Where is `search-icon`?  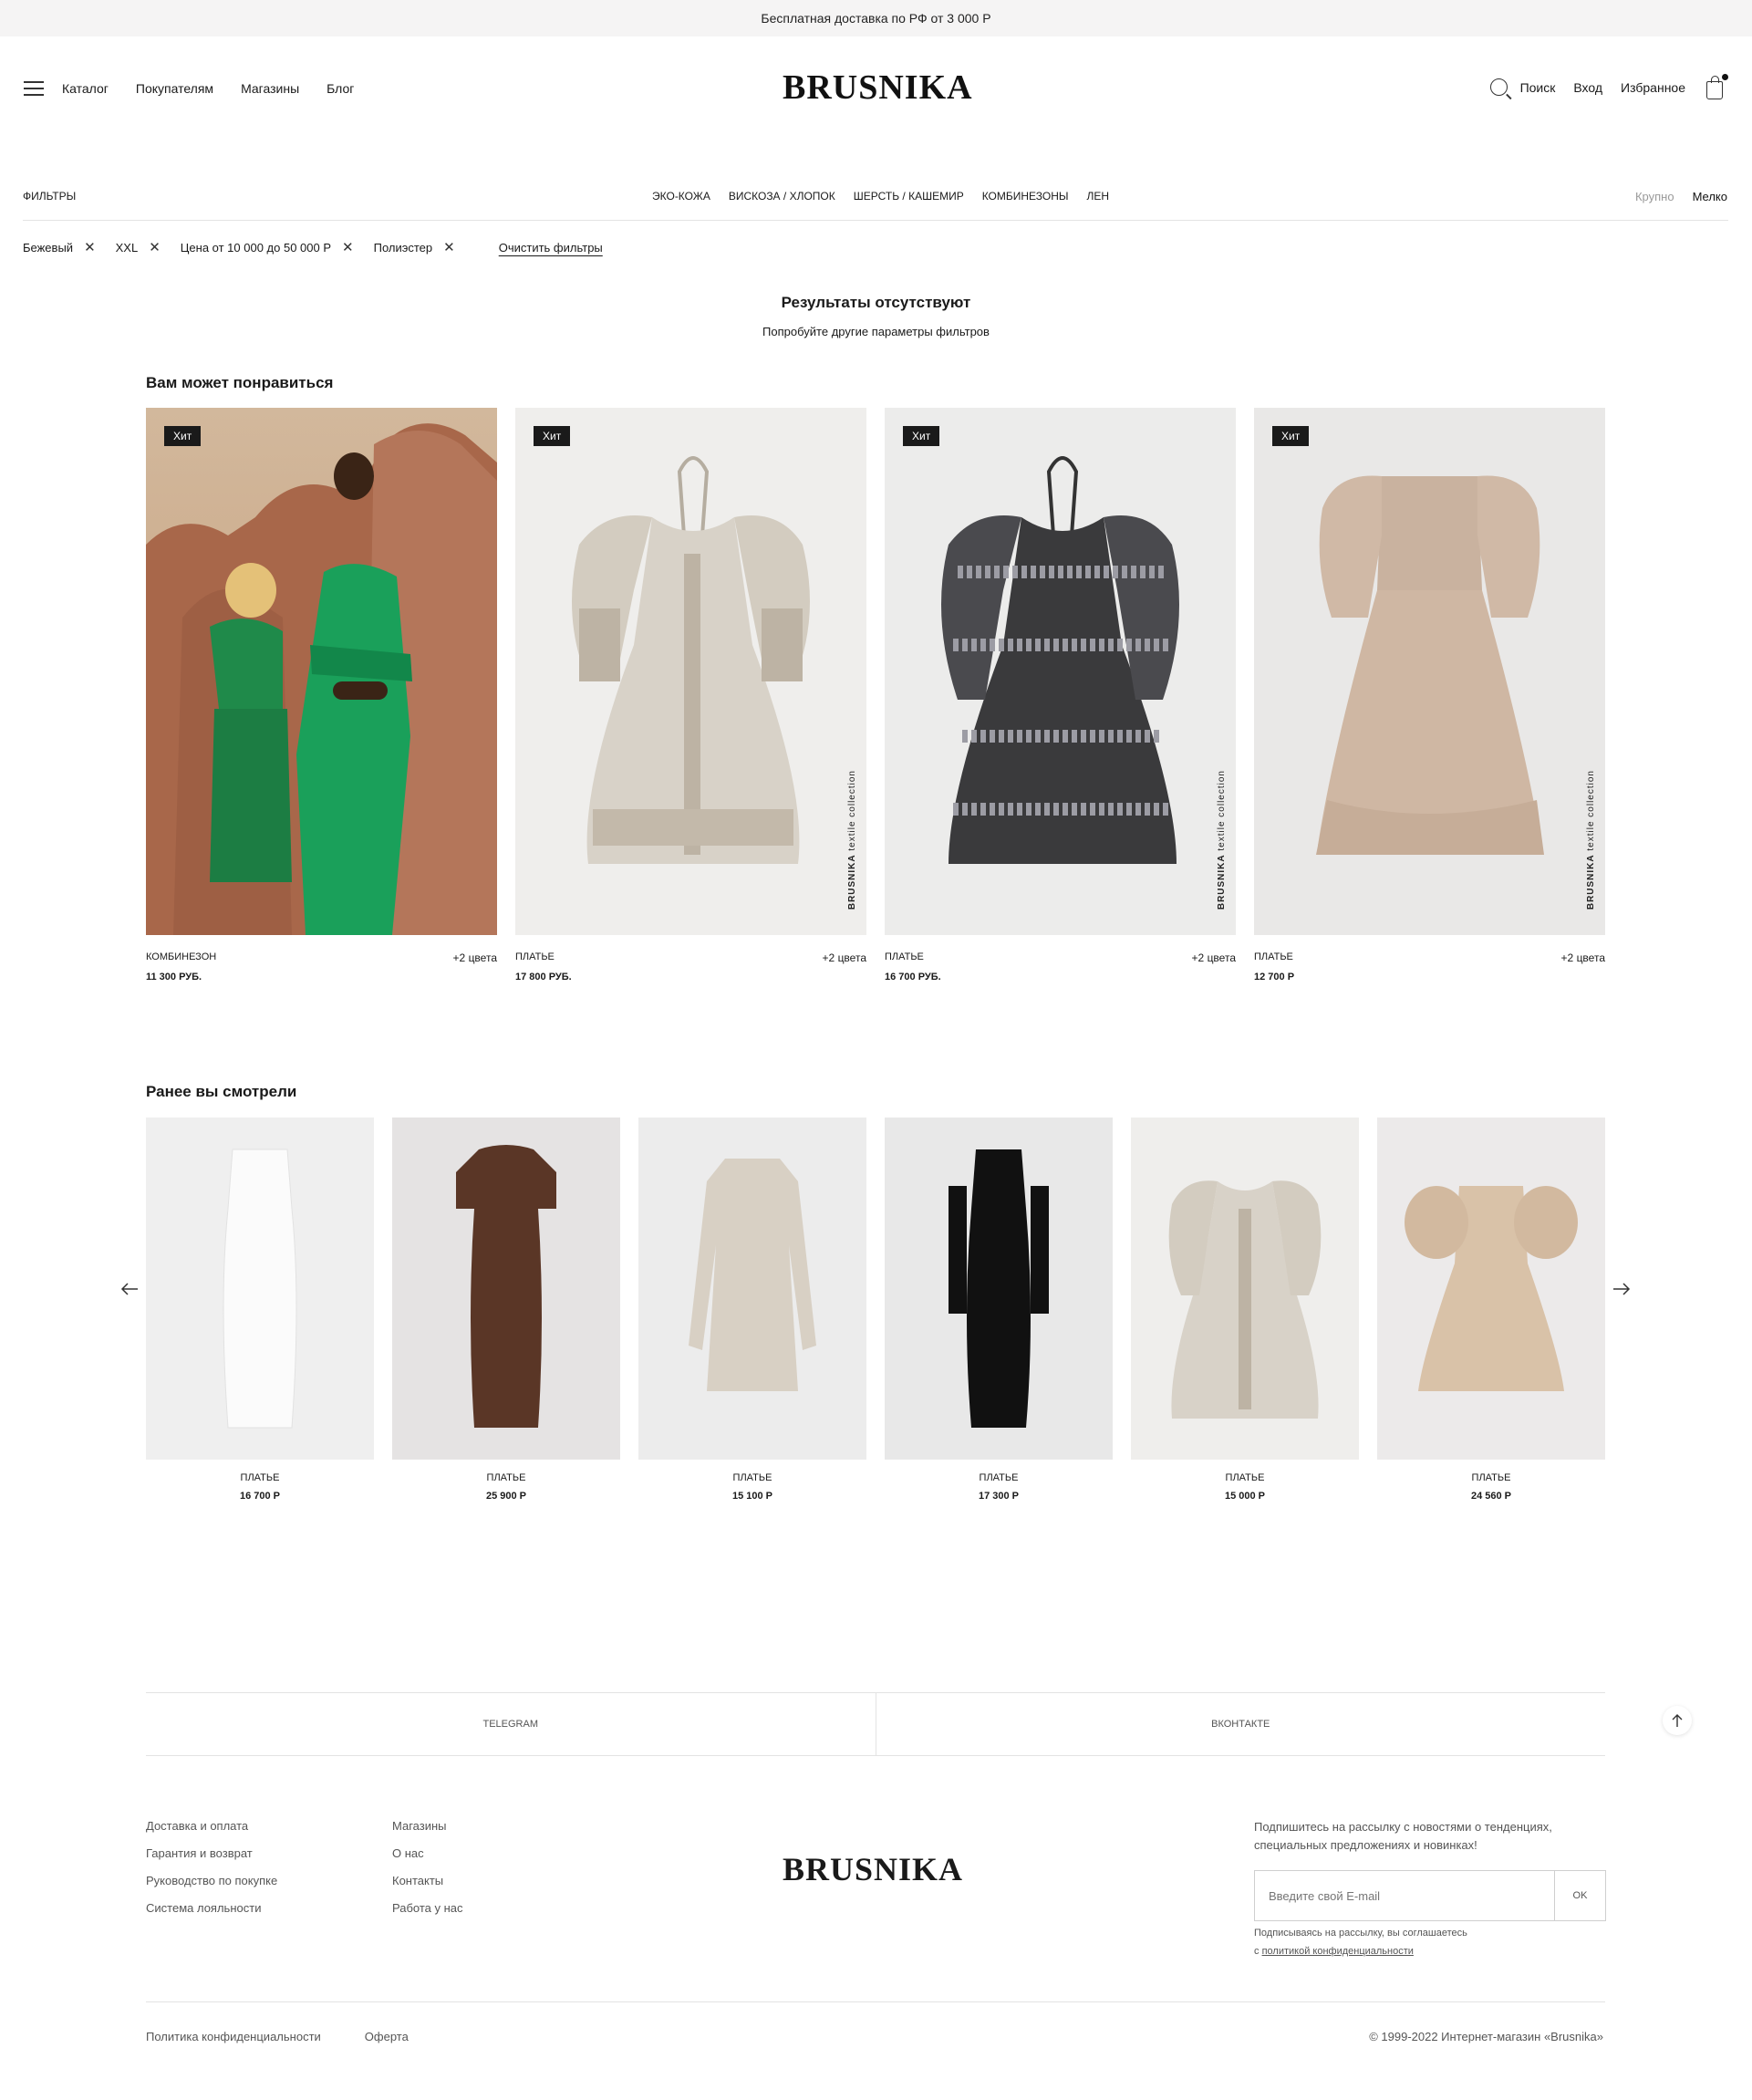
search-icon is located at coordinates (1498, 87).